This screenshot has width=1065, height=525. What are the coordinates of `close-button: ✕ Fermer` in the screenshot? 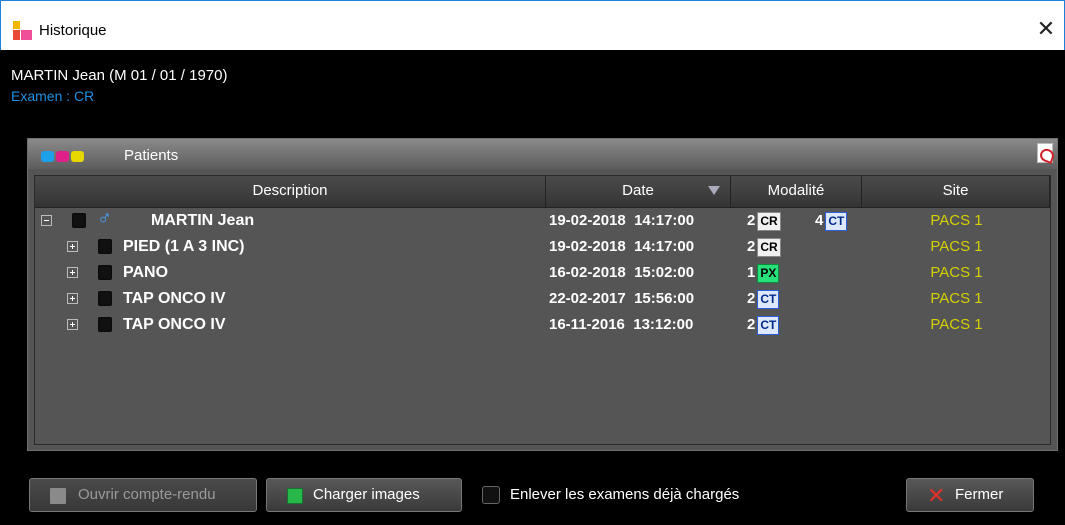 It's located at (970, 495).